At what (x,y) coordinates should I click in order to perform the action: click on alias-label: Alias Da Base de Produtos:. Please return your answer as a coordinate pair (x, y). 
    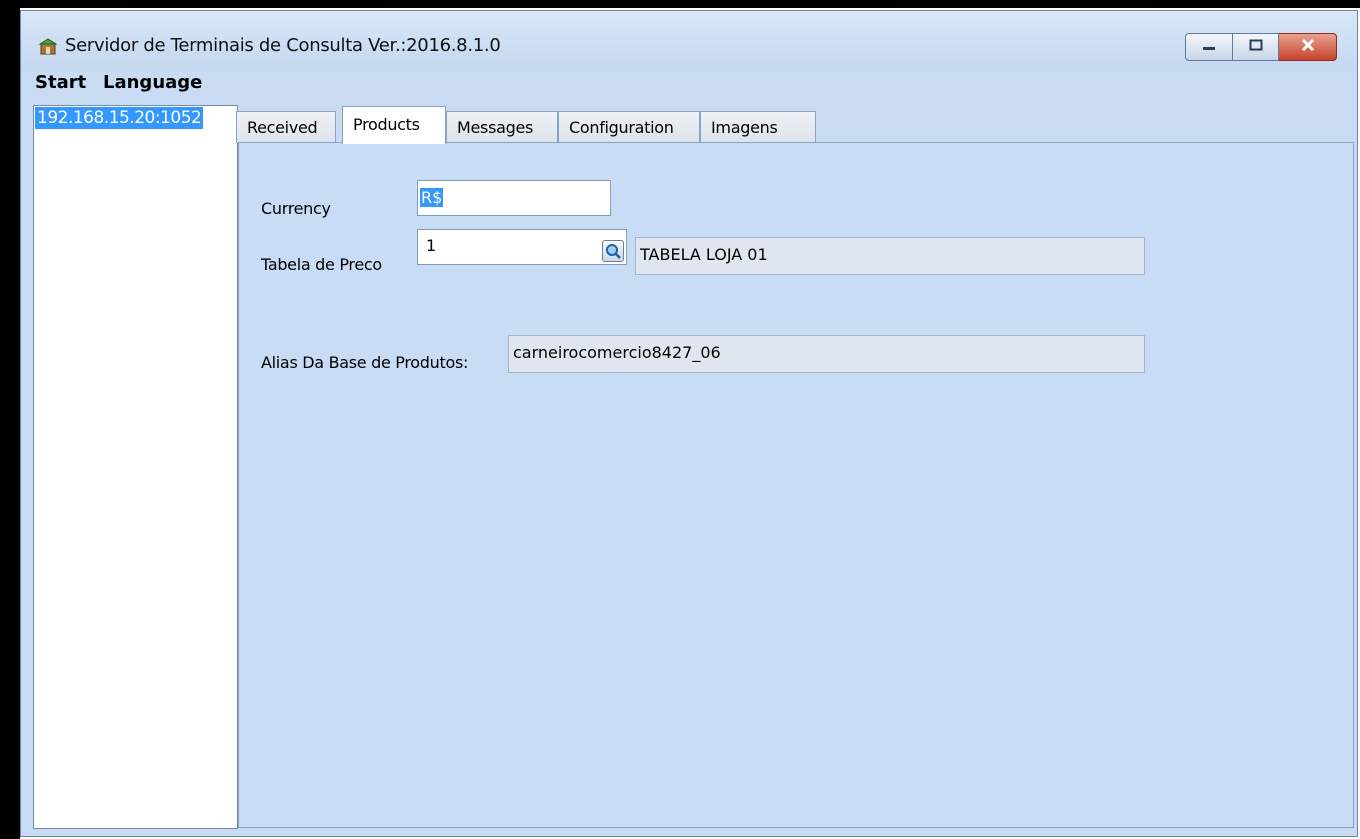
    Looking at the image, I should click on (365, 362).